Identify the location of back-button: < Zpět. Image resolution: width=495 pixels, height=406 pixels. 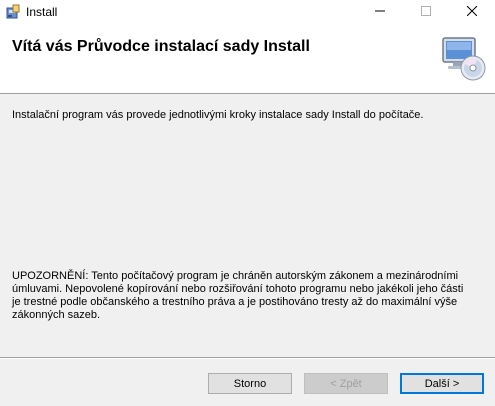
(346, 383).